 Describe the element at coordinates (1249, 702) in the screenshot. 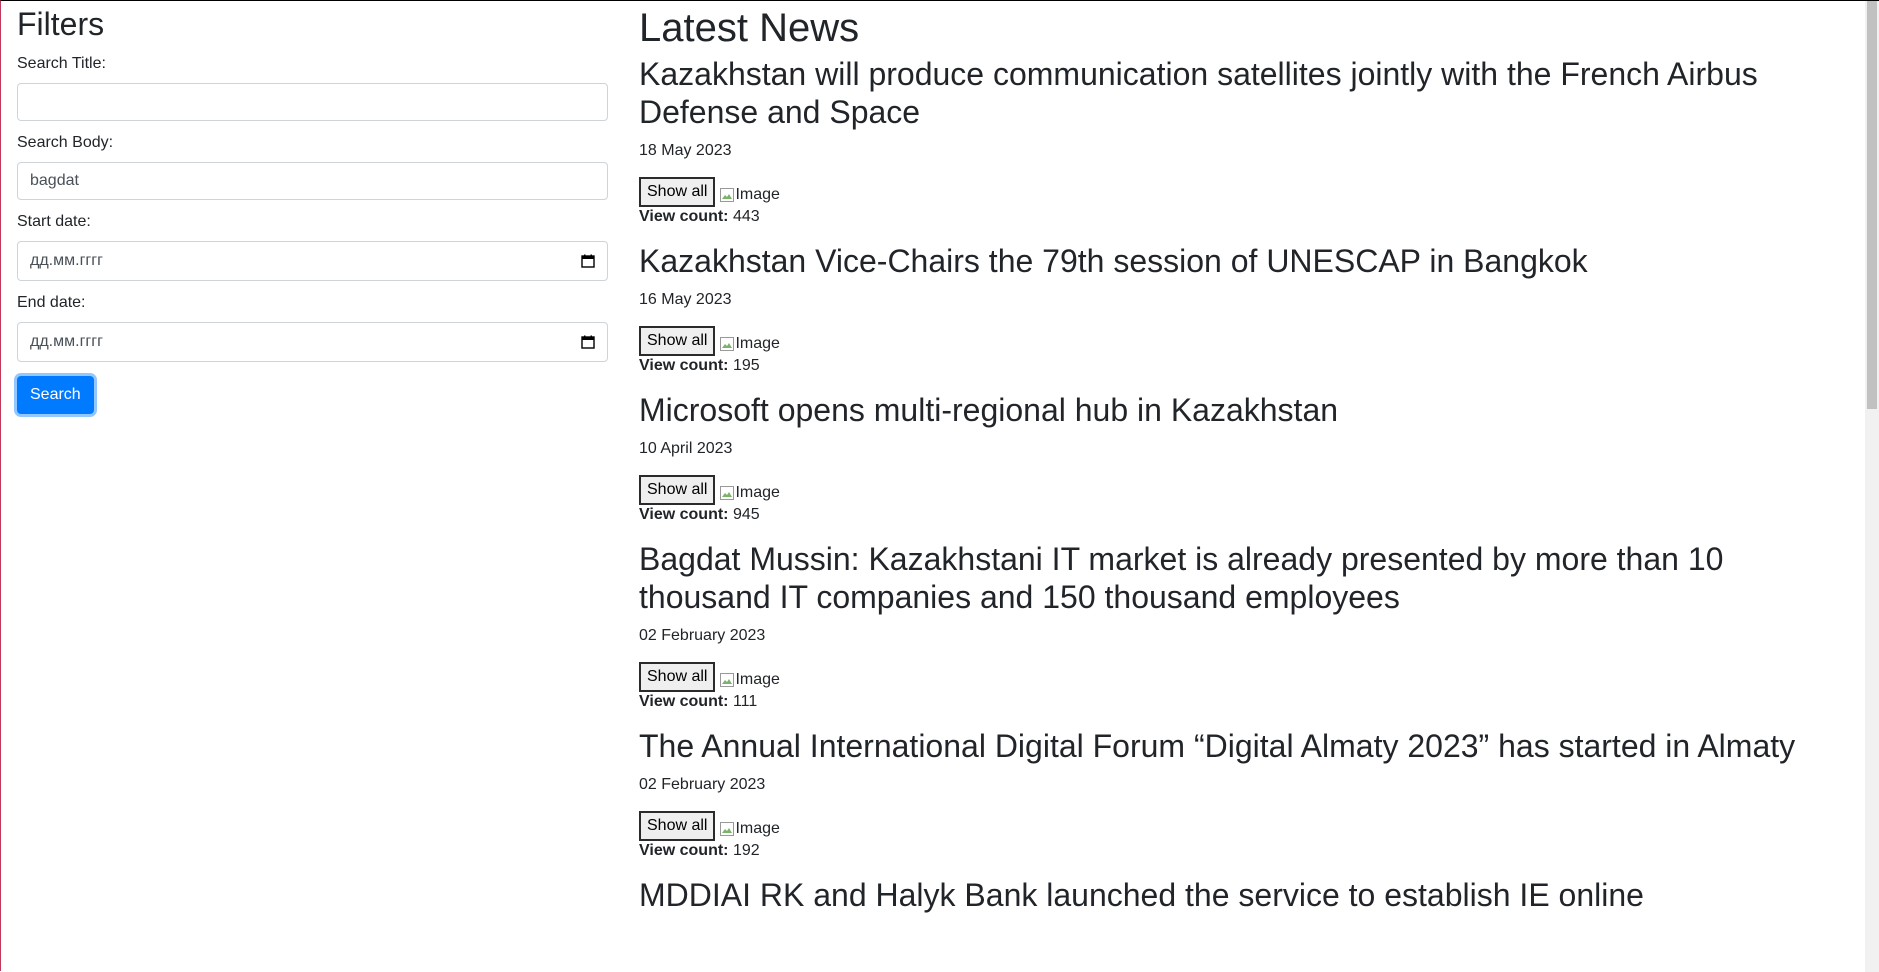

I see `view-count: View count: 111` at that location.